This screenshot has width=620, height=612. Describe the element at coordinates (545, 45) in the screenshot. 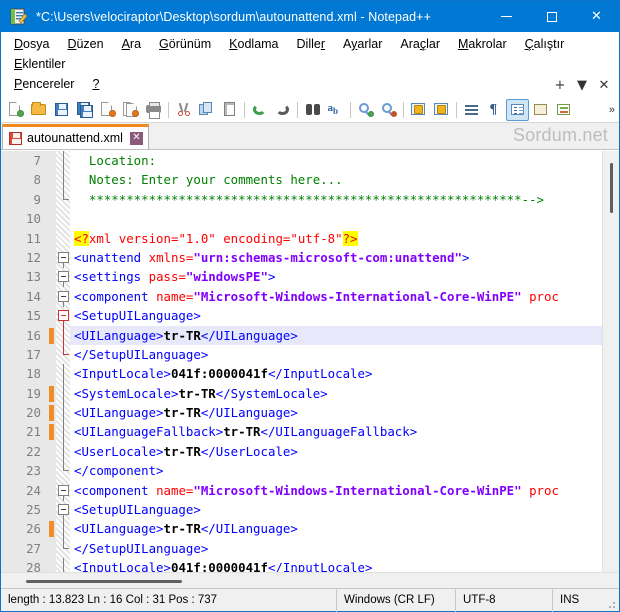

I see `menu-calistir: Çalıştır` at that location.